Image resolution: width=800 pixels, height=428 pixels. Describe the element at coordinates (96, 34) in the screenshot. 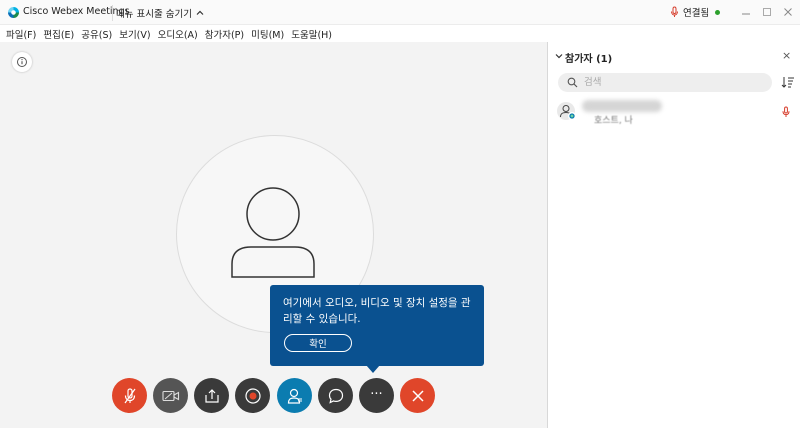

I see `menu-share: 공유(S)` at that location.